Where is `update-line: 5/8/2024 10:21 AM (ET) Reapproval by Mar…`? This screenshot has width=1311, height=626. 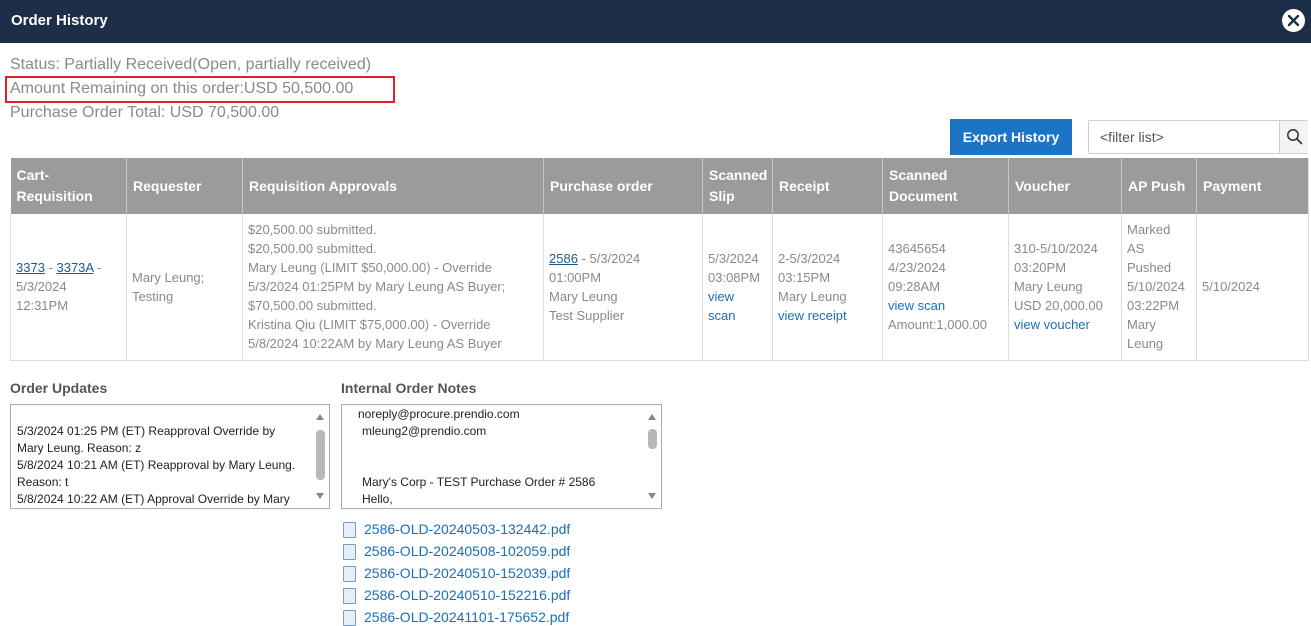 update-line: 5/8/2024 10:21 AM (ET) Reapproval by Mar… is located at coordinates (156, 465).